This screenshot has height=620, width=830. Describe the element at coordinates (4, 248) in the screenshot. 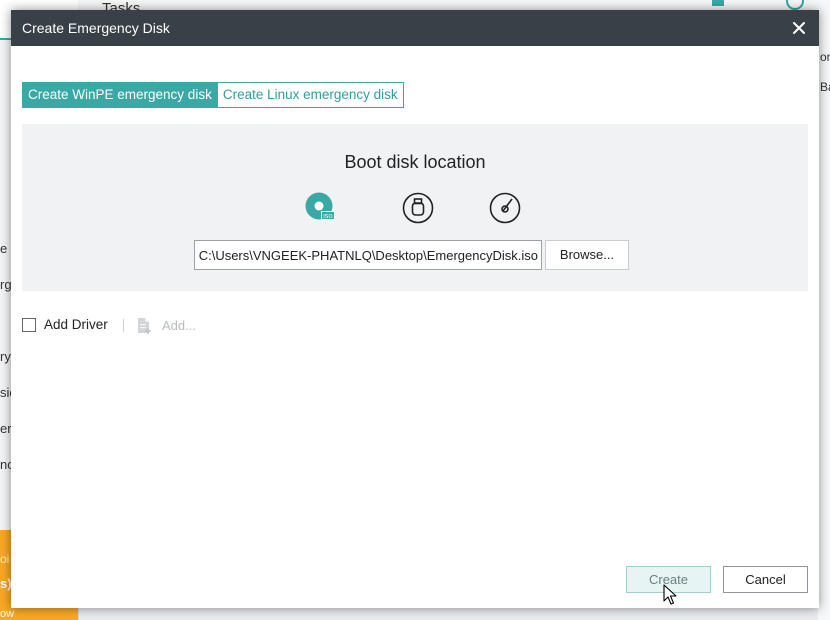

I see `background-text-fragment: e` at that location.